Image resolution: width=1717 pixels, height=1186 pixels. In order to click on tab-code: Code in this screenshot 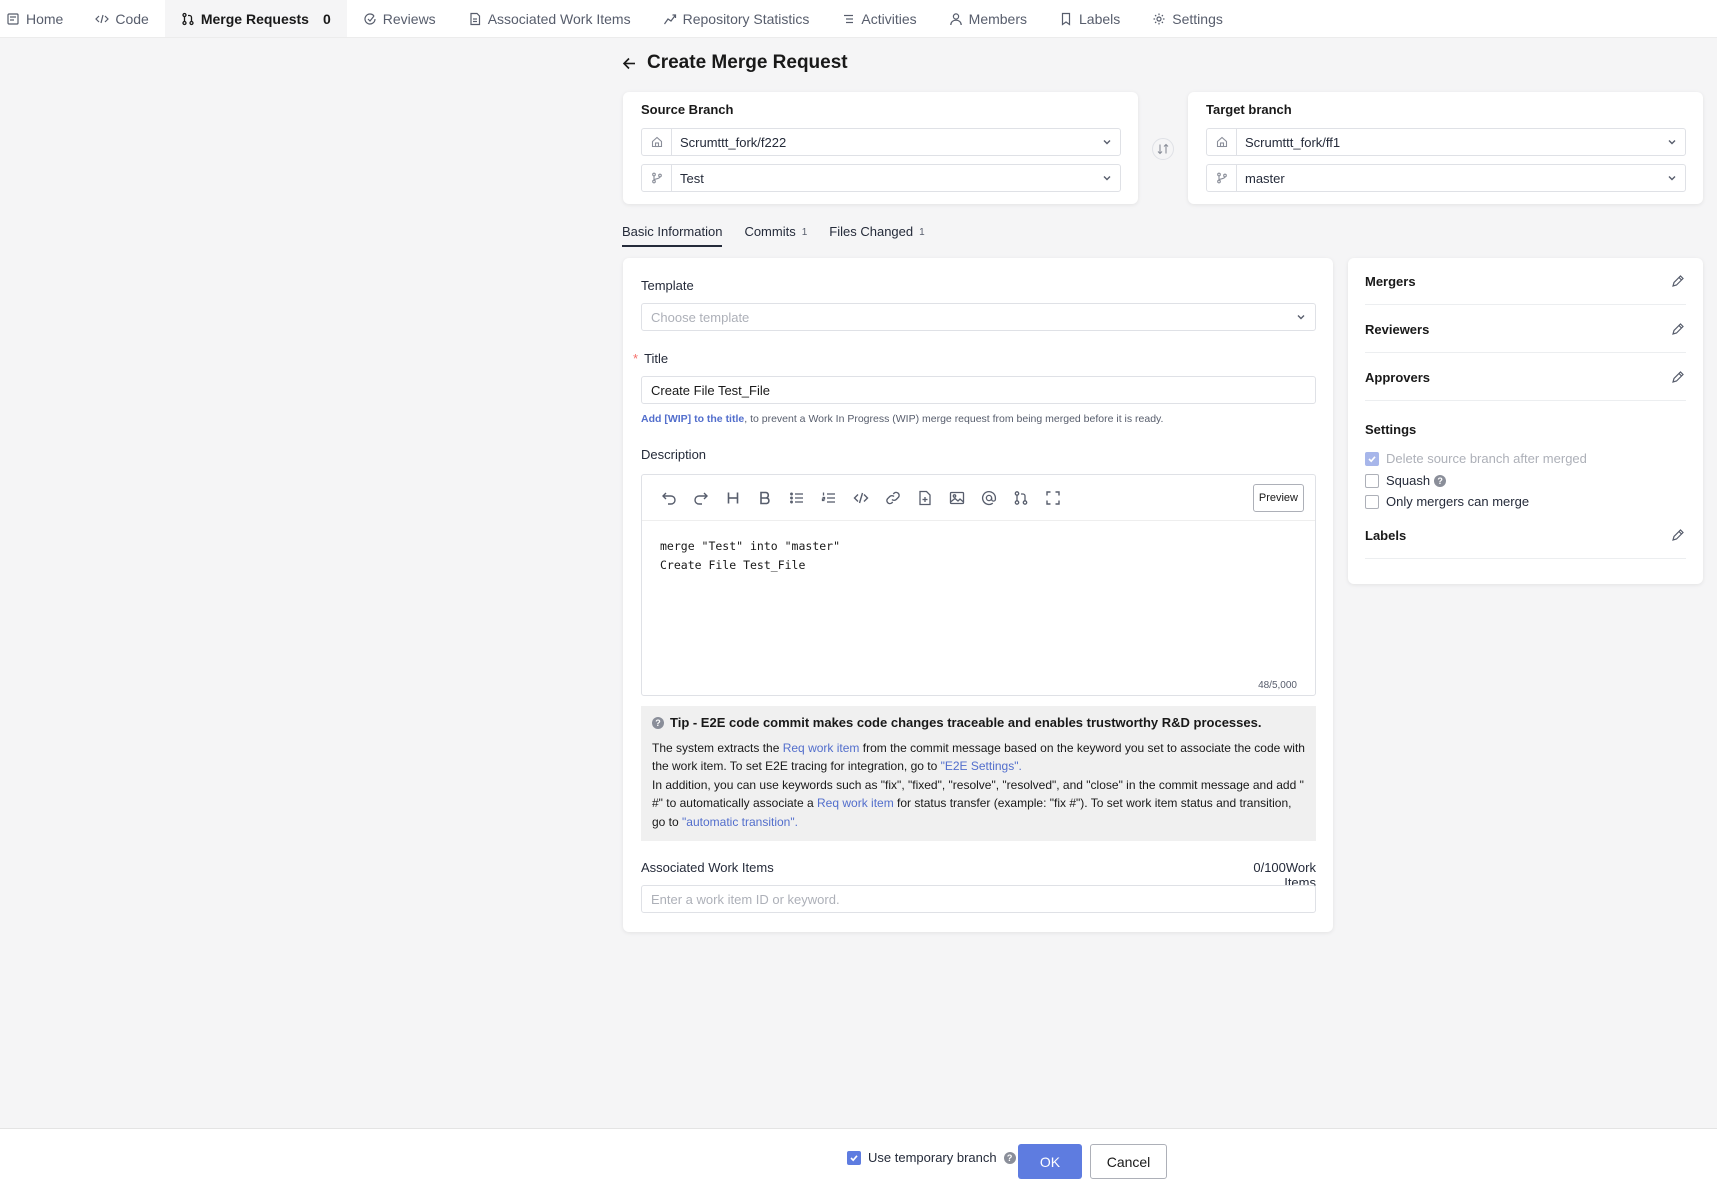, I will do `click(121, 18)`.